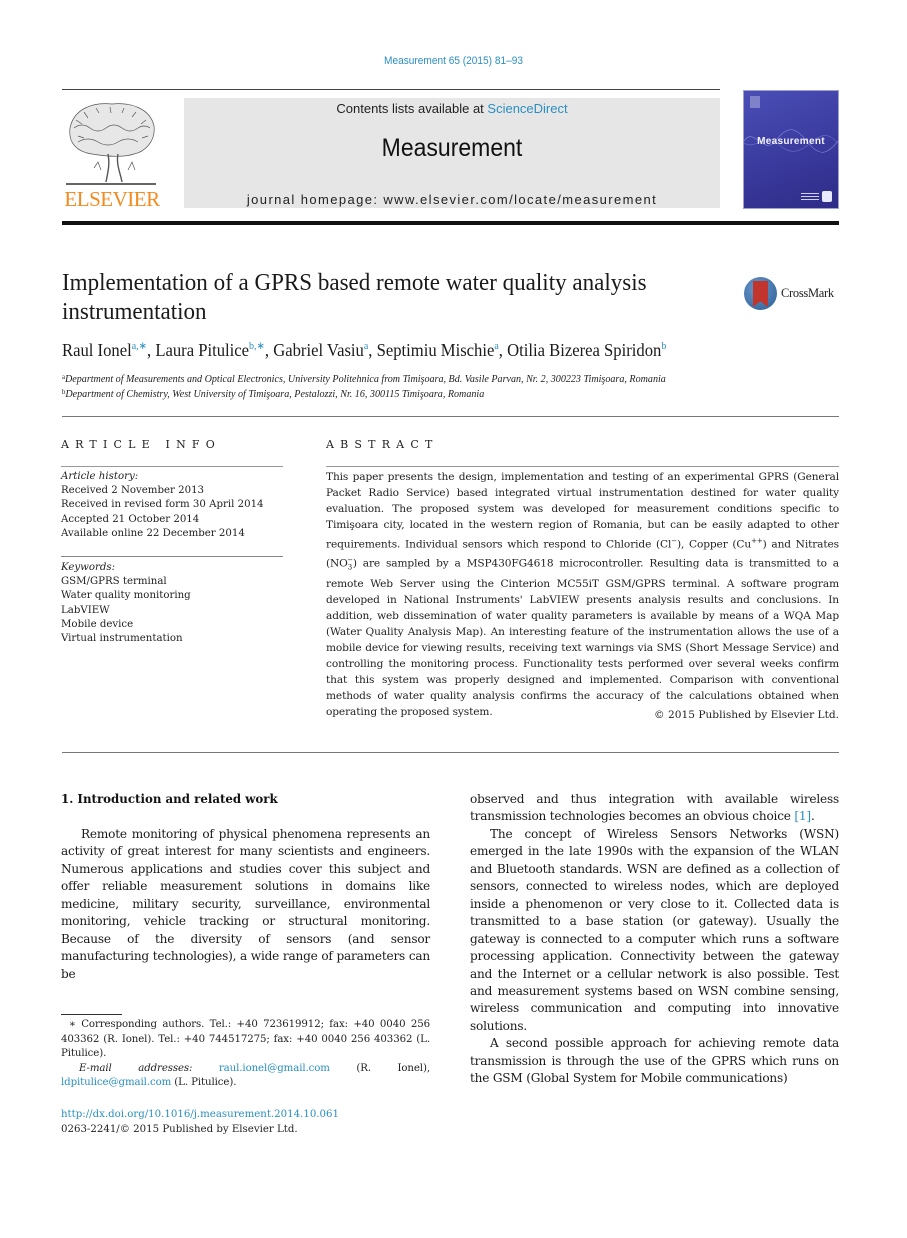 The width and height of the screenshot is (907, 1238). I want to click on cover-footer-text, so click(810, 197).